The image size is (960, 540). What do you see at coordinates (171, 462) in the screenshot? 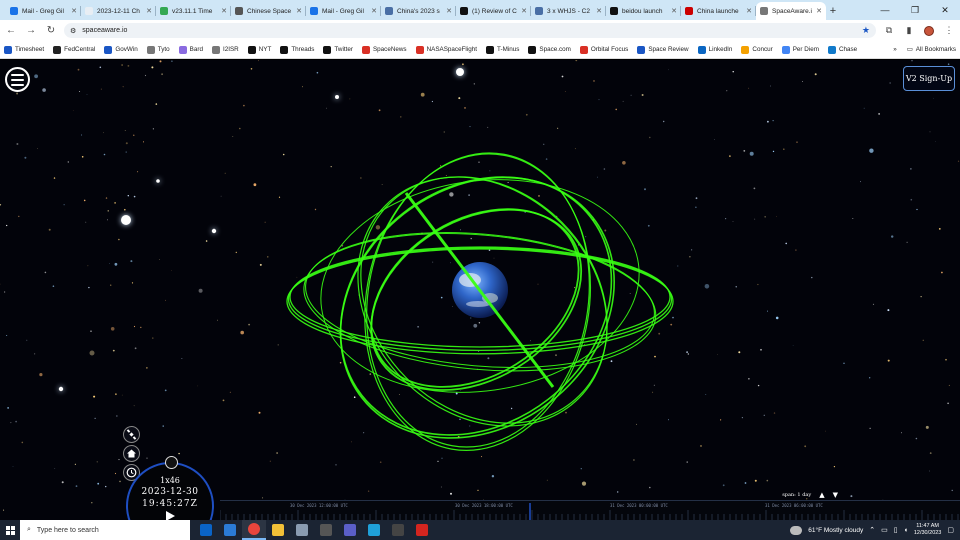
I see `time-dial-knob` at bounding box center [171, 462].